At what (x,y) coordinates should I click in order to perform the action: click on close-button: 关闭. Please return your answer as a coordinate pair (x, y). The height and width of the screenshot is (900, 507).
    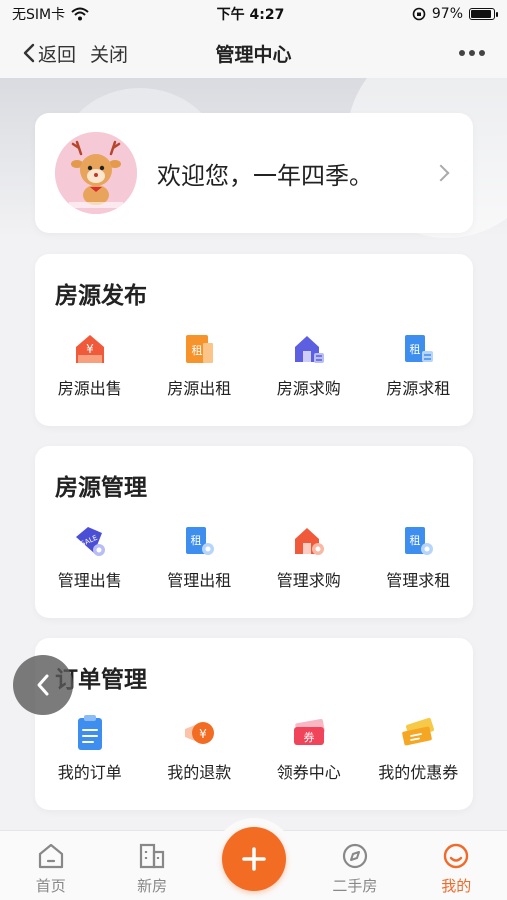
    Looking at the image, I should click on (109, 53).